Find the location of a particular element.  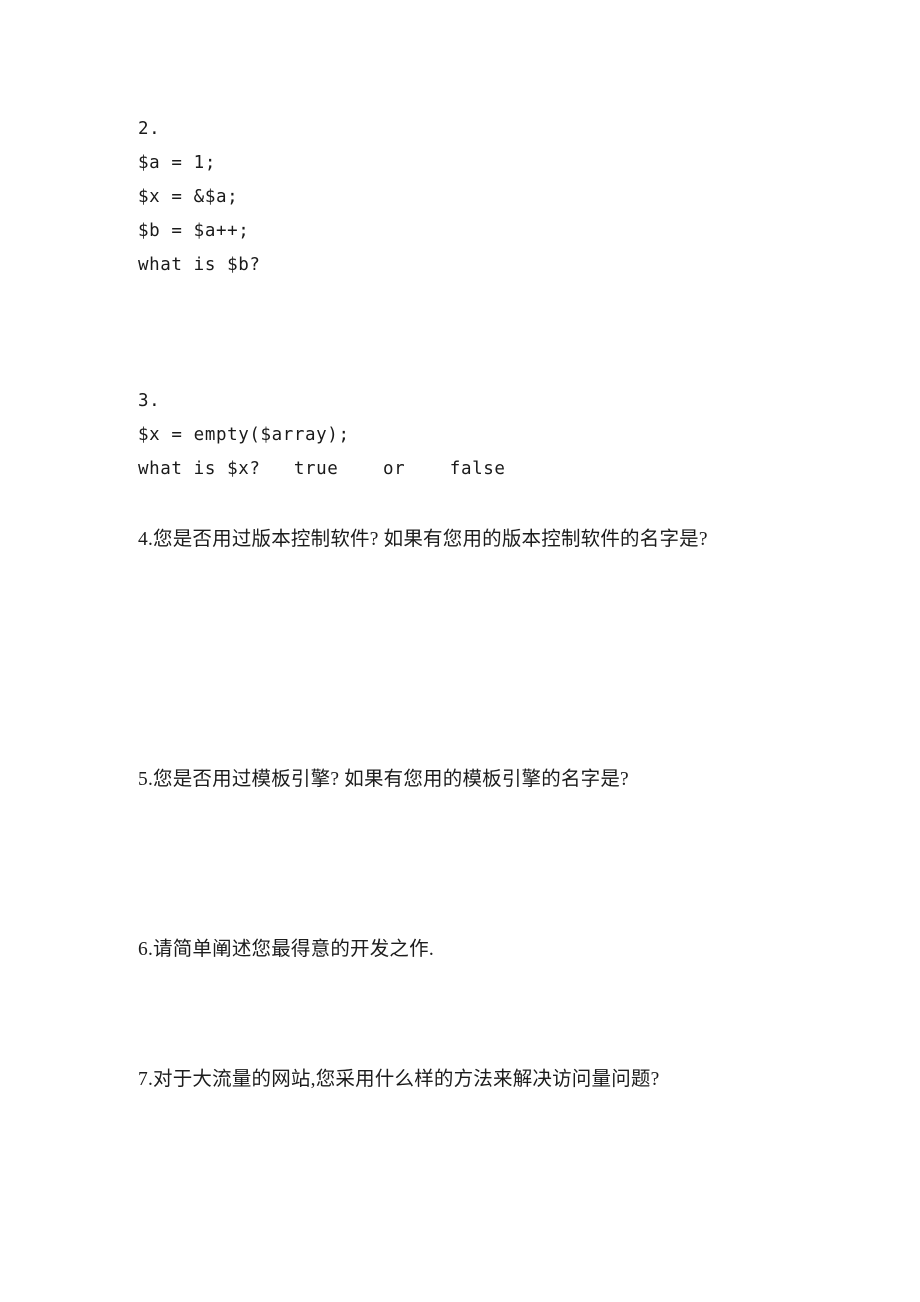

code-line-postincrement-b: $b = $a++; is located at coordinates (194, 231).